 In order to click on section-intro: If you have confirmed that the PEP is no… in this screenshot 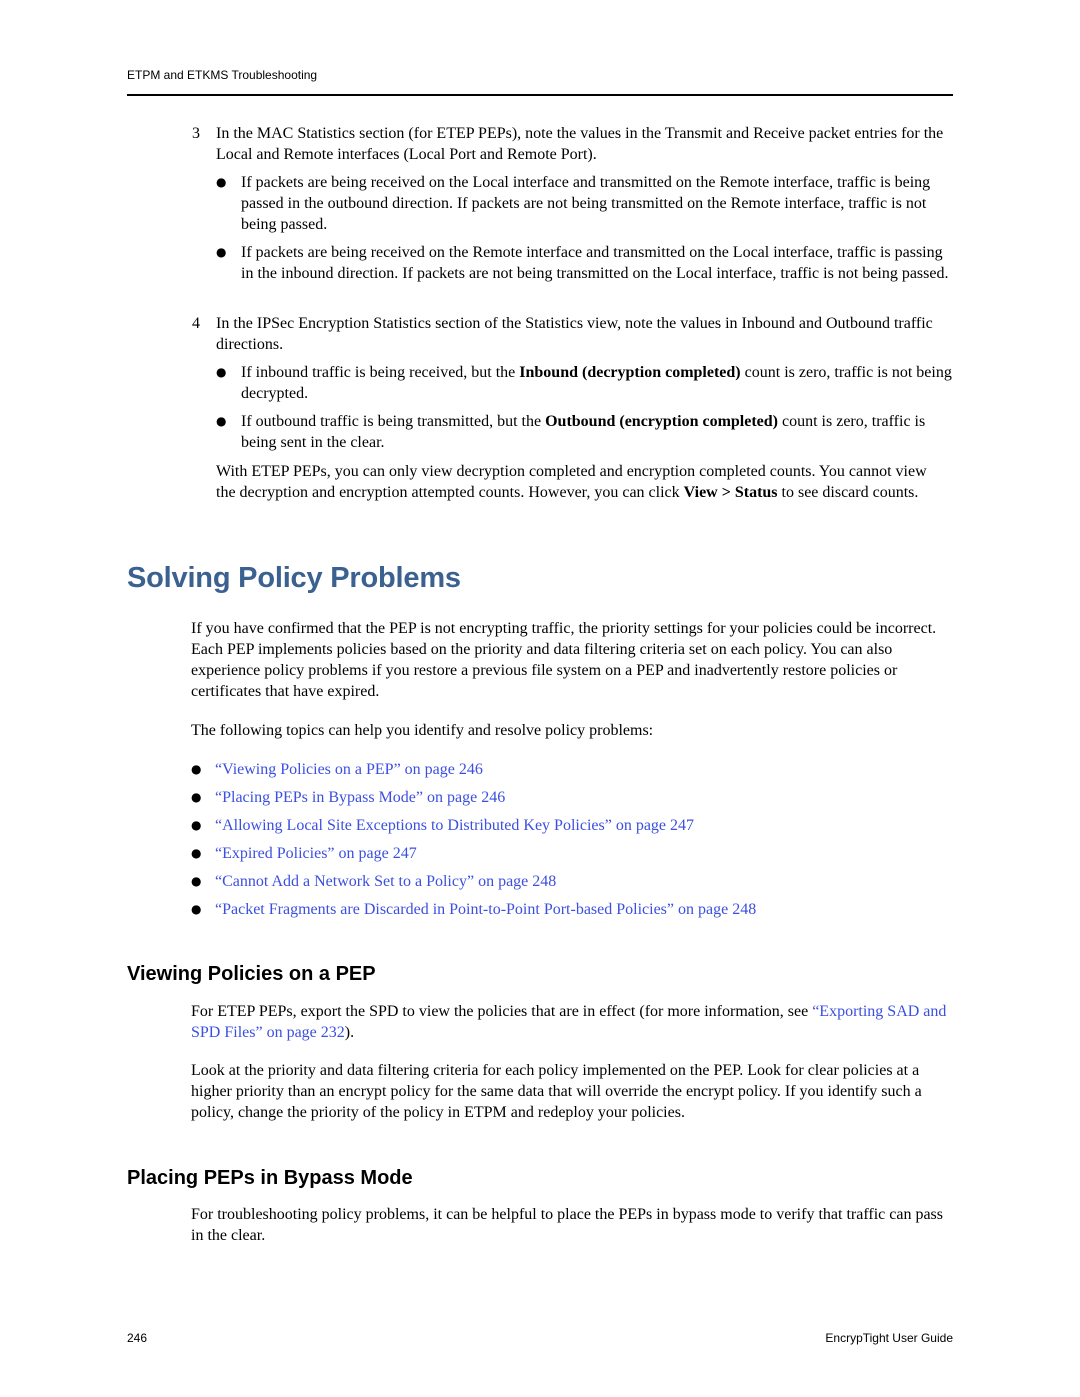, I will do `click(564, 660)`.